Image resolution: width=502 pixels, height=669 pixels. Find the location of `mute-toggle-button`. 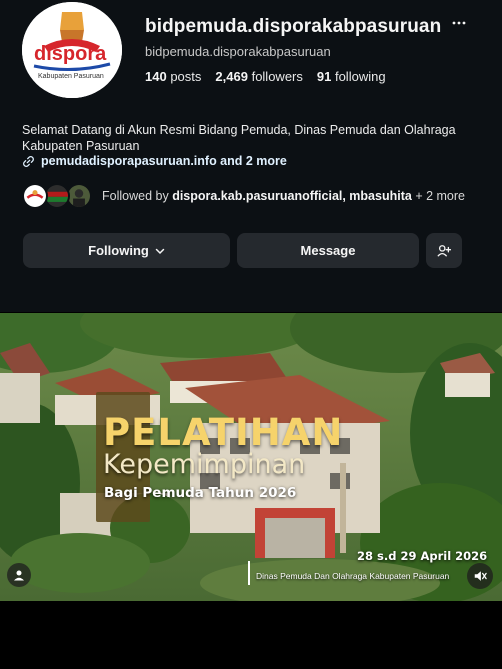

mute-toggle-button is located at coordinates (480, 576).